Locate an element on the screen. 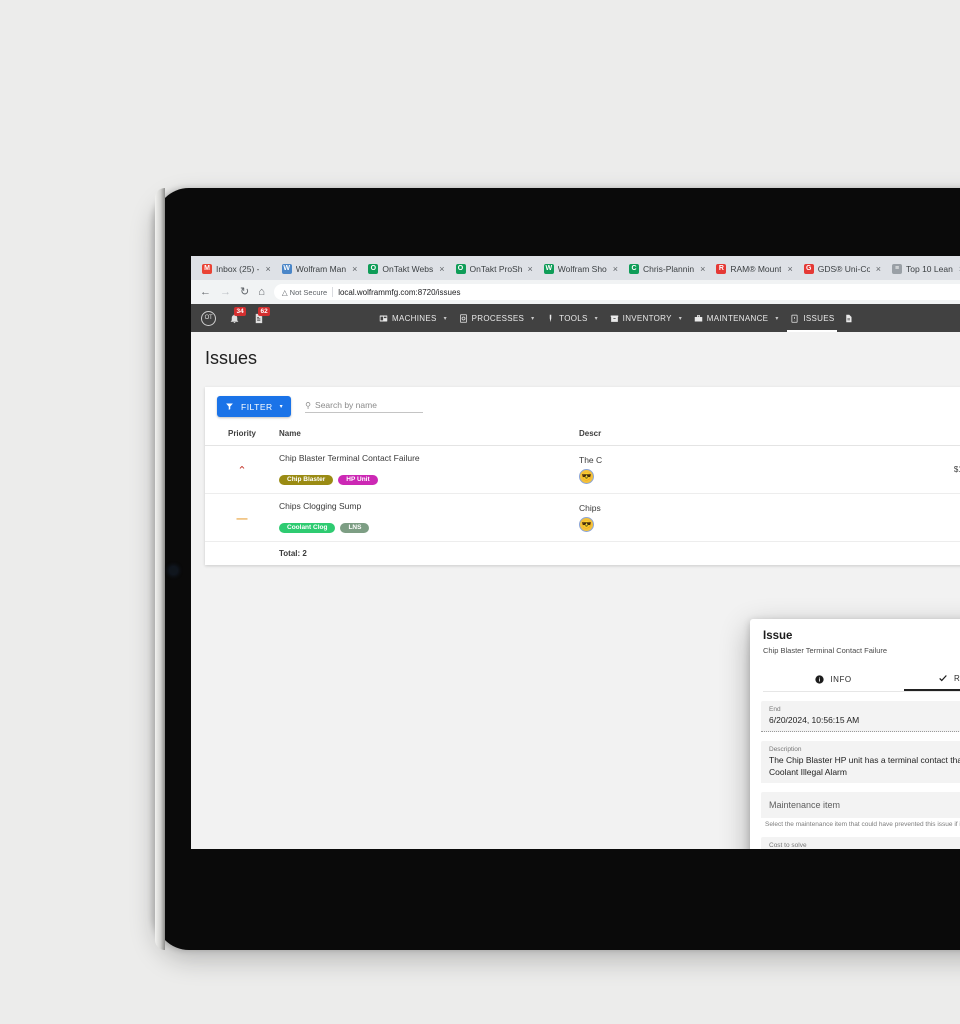  table-header: Priority Name Descr ↓ Valu is located at coordinates (582, 435).